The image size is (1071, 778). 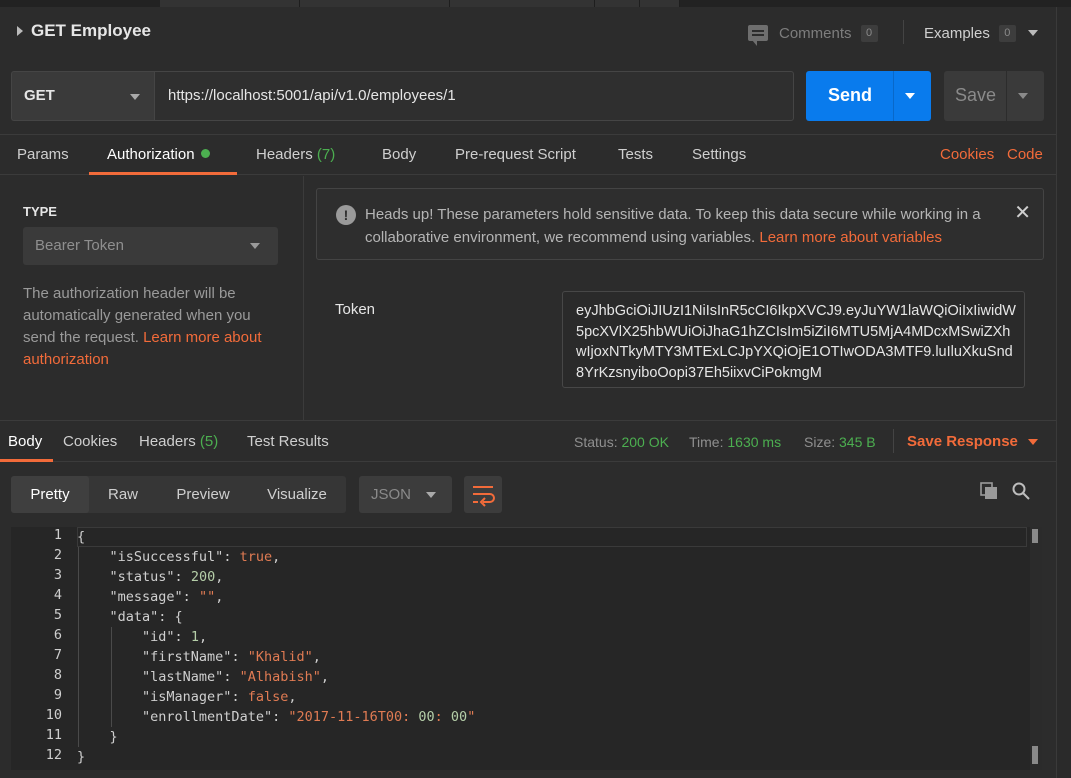 I want to click on code-line: {, so click(x=81, y=537).